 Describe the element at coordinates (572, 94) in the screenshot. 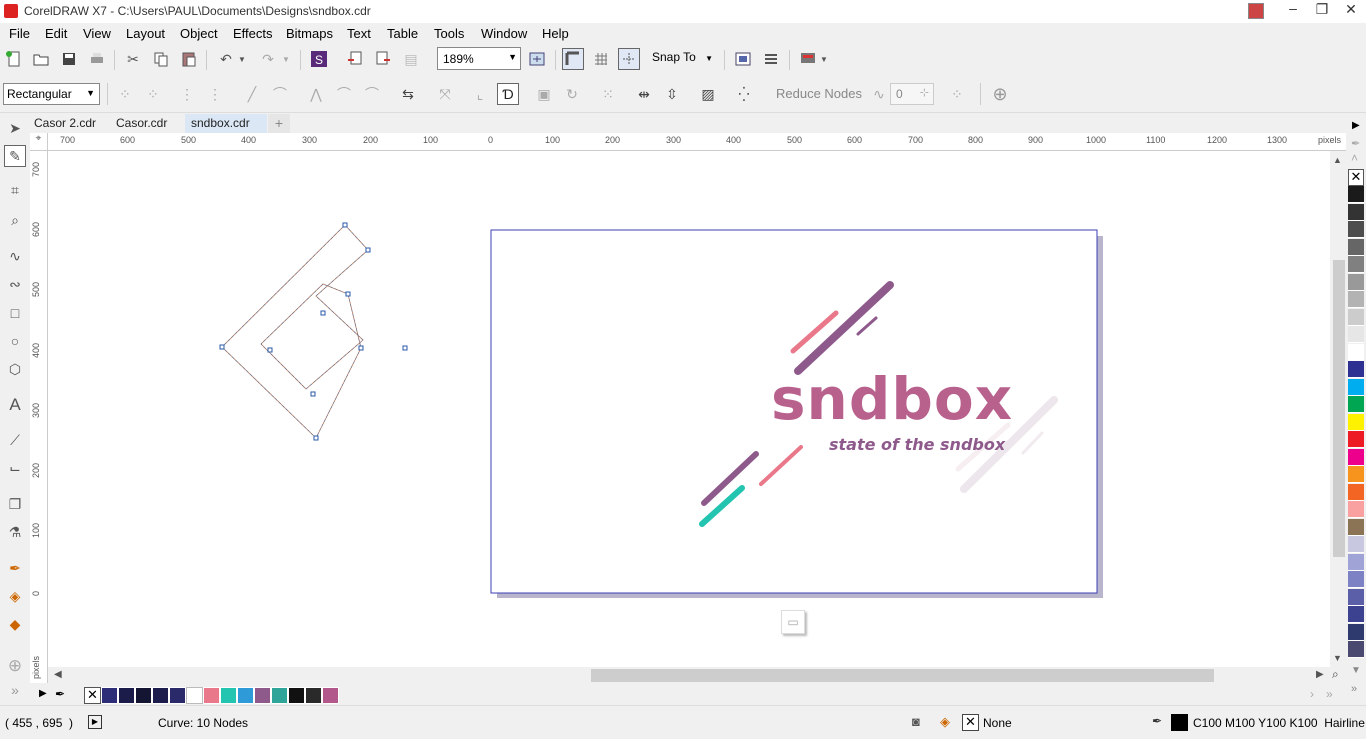

I see `rotate-nodes-icon: ↻` at that location.